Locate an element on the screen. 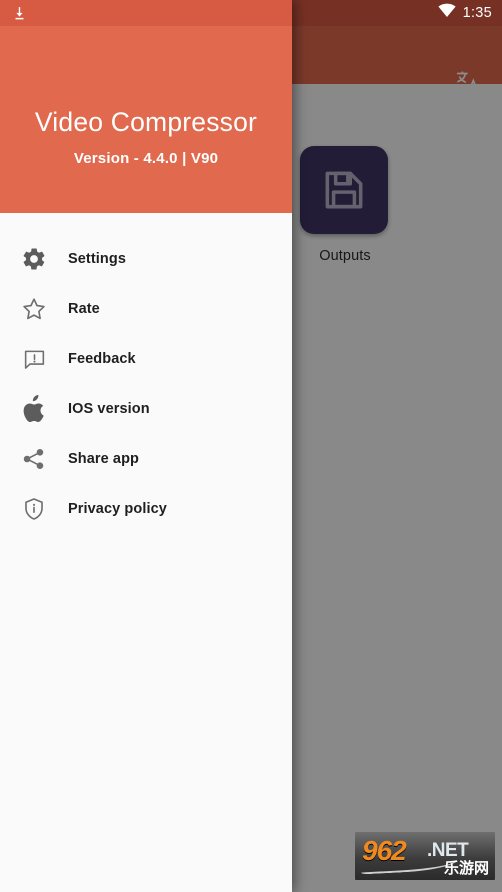 The width and height of the screenshot is (502, 892). app-version: Version - 4.4.0 | V90 is located at coordinates (146, 158).